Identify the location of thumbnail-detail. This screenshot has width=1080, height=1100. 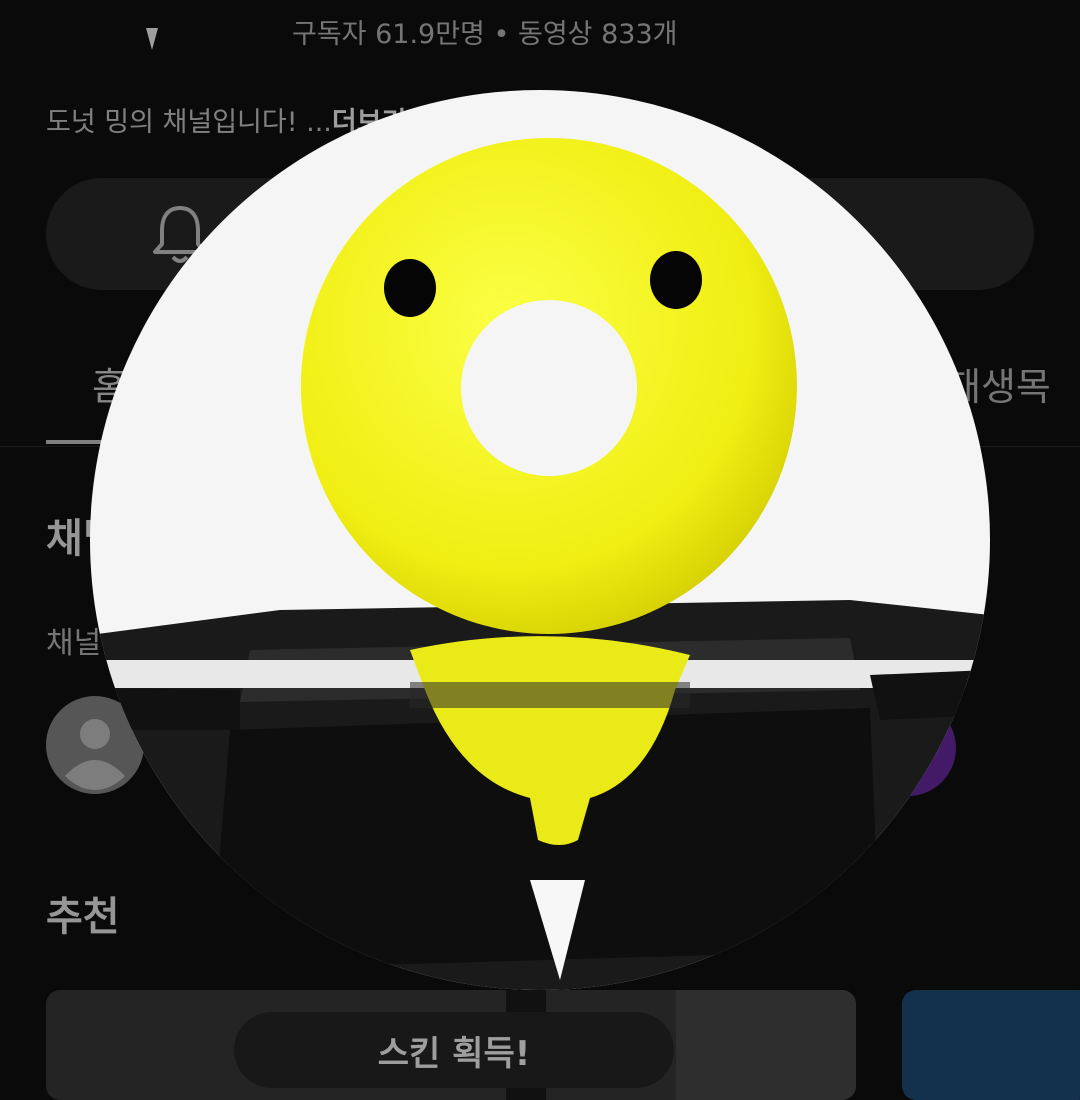
(766, 1045).